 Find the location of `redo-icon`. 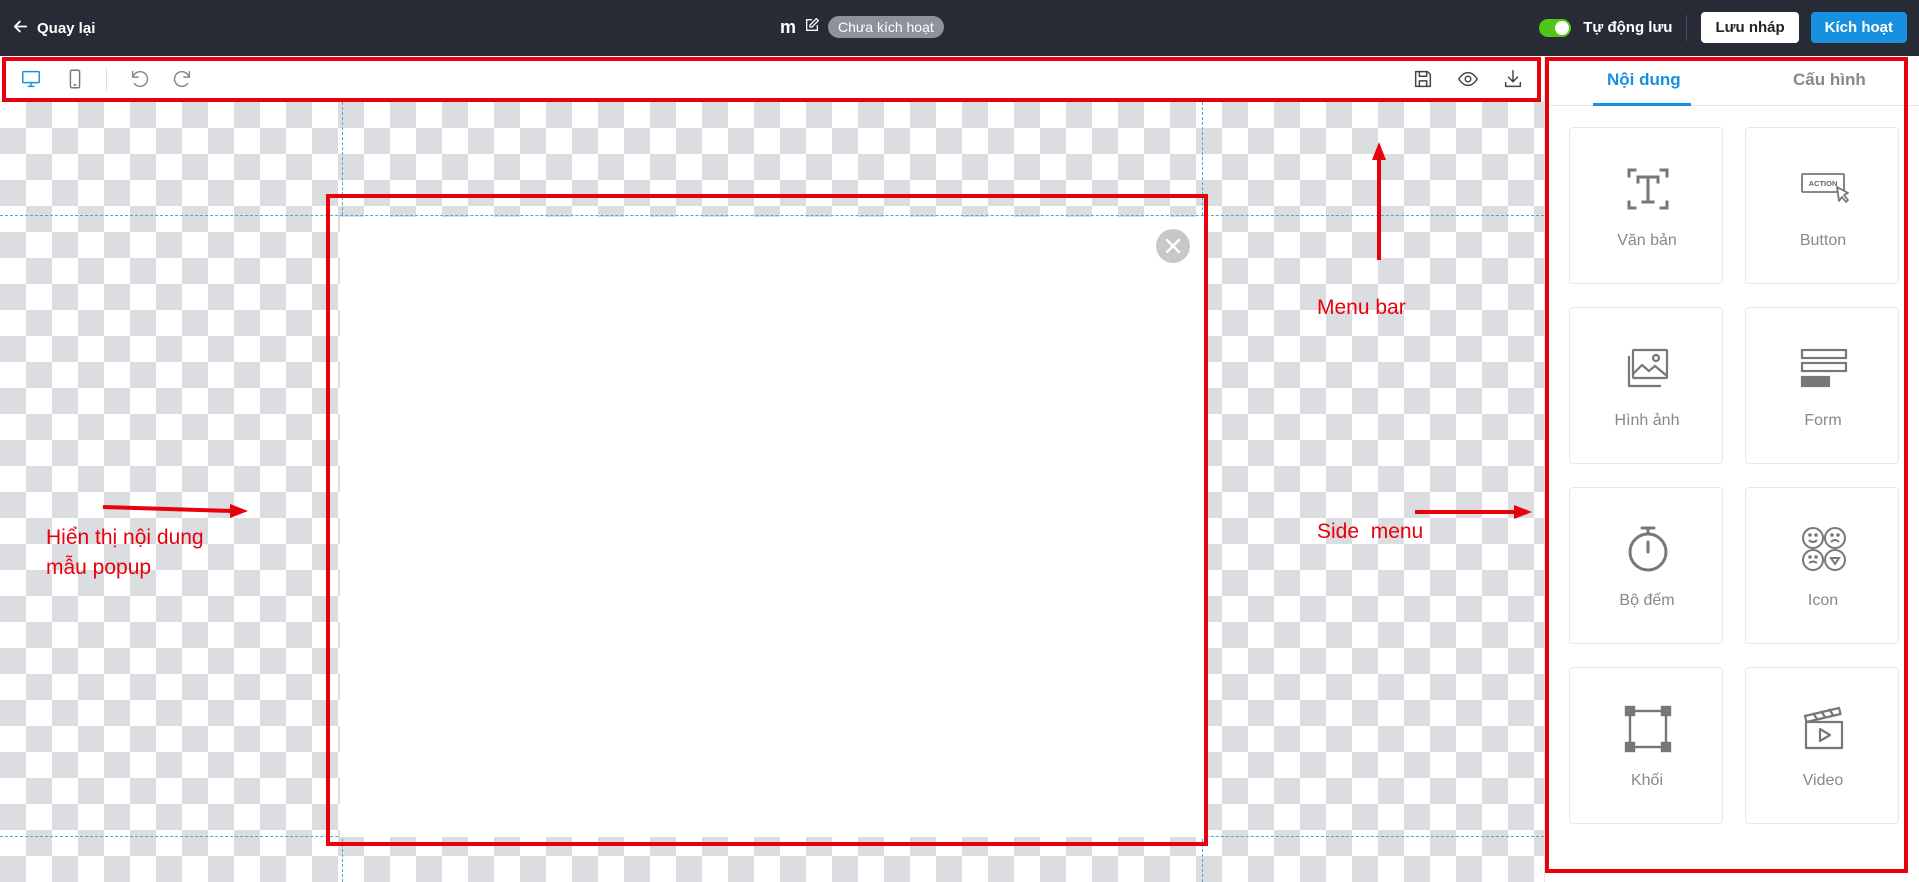

redo-icon is located at coordinates (183, 79).